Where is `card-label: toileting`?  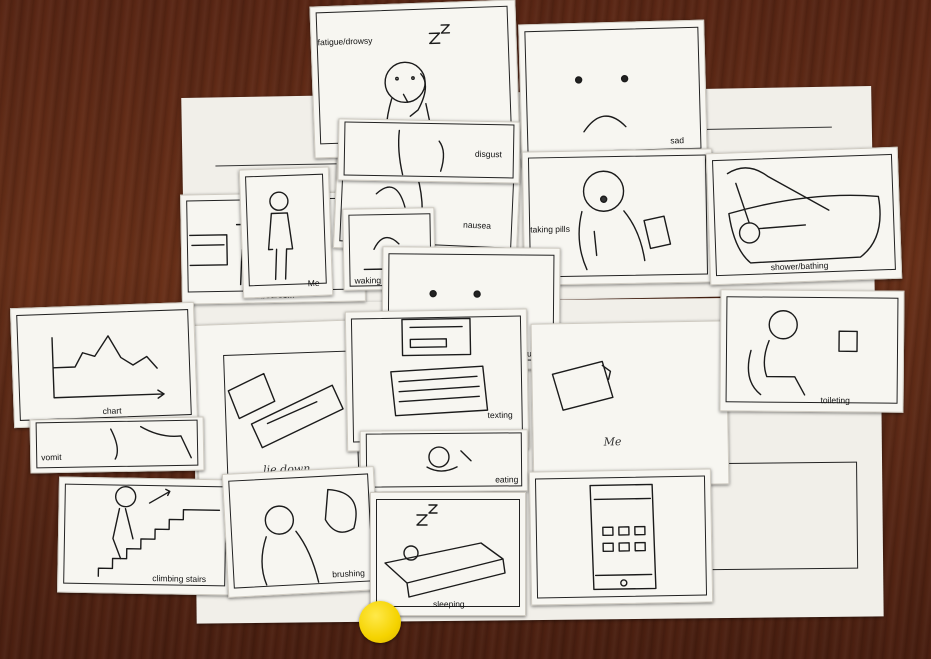
card-label: toileting is located at coordinates (835, 400).